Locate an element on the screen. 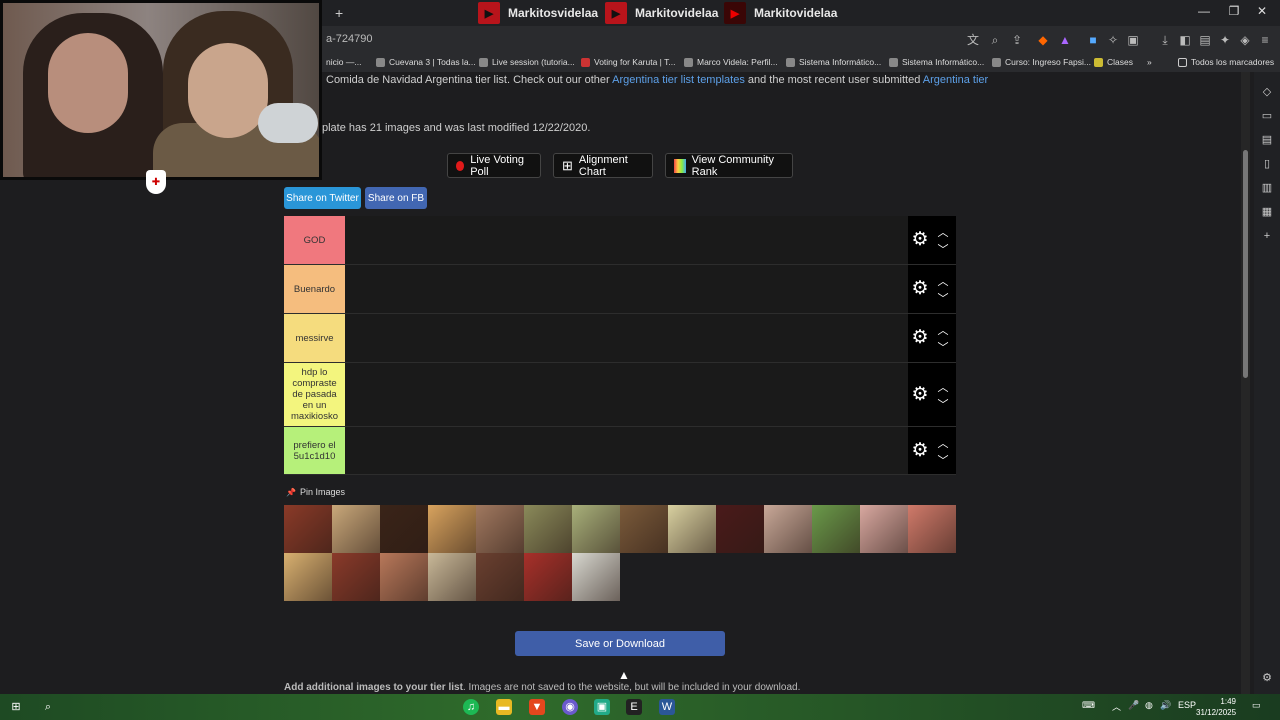 The height and width of the screenshot is (720, 1280). notifications-icon: ▭ is located at coordinates (1256, 705).